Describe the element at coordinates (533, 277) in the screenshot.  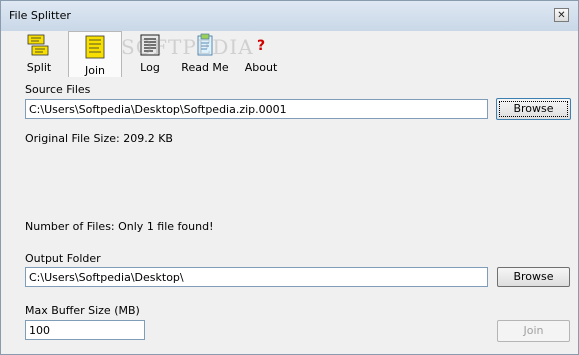
I see `output-browse-button: Browse` at that location.